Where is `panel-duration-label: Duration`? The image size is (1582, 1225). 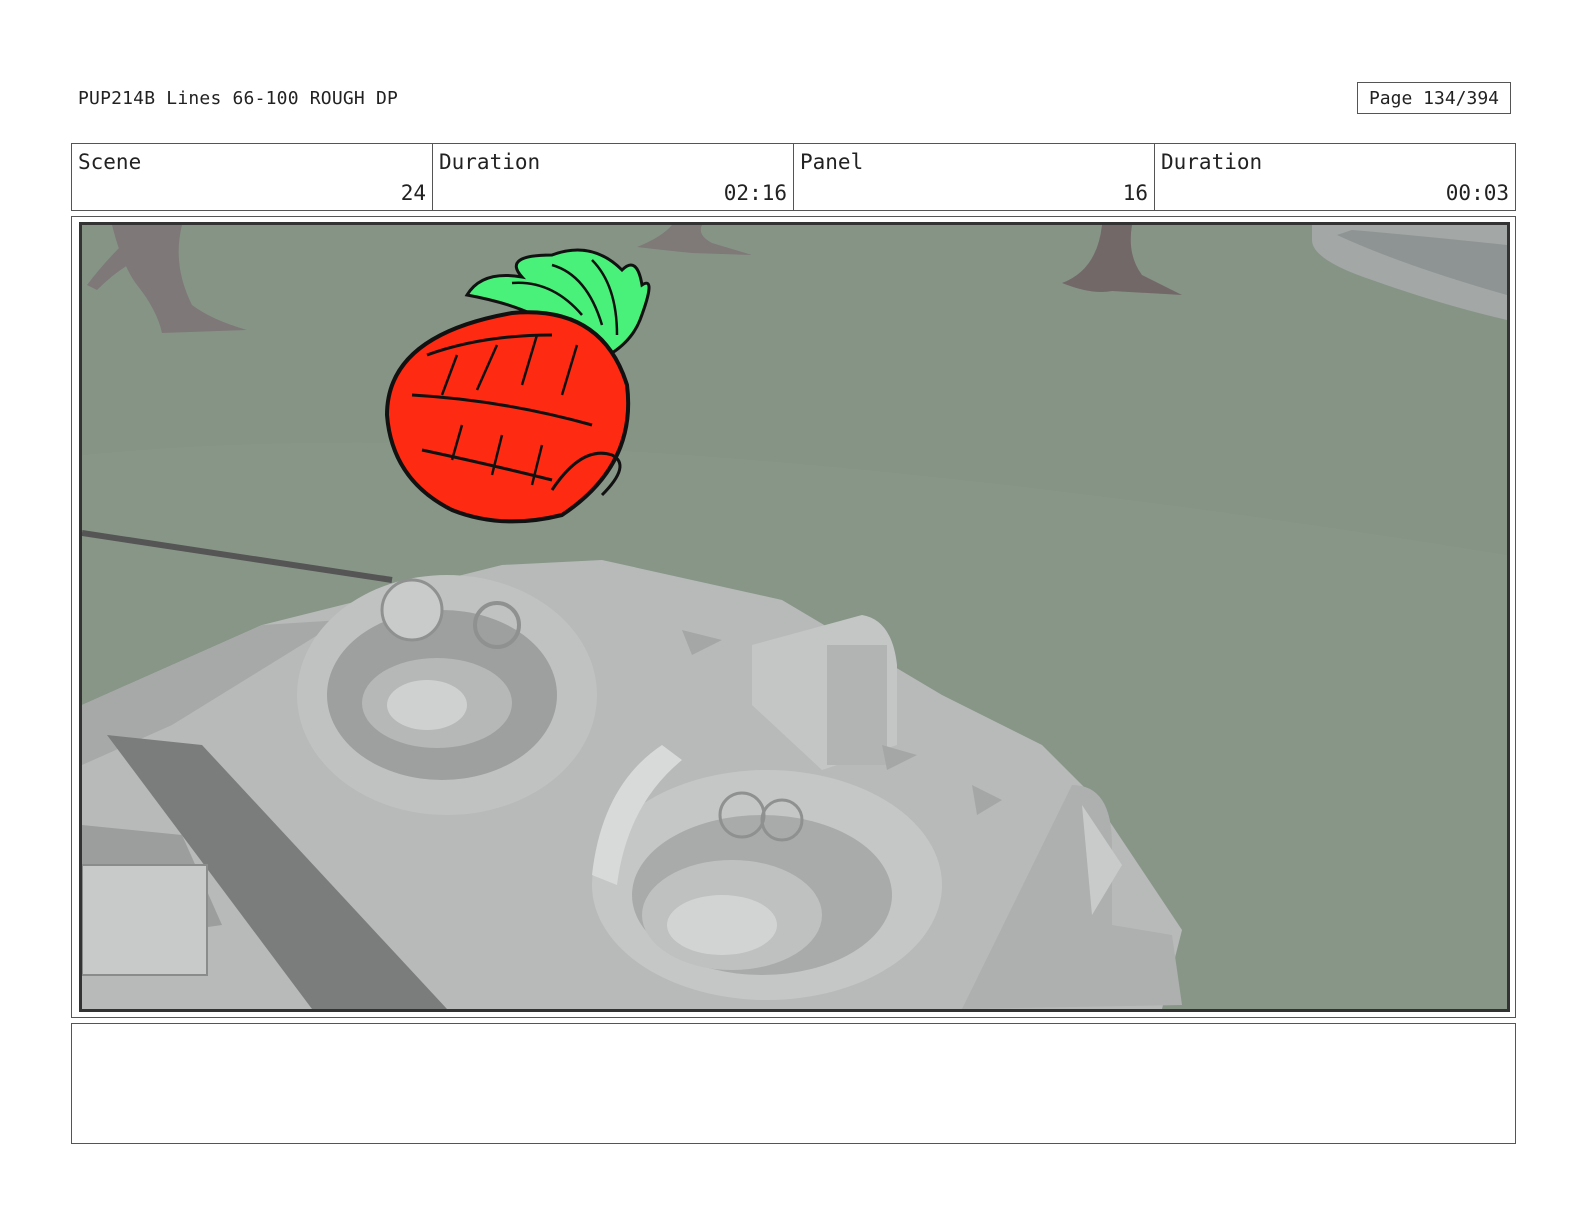
panel-duration-label: Duration is located at coordinates (1212, 162).